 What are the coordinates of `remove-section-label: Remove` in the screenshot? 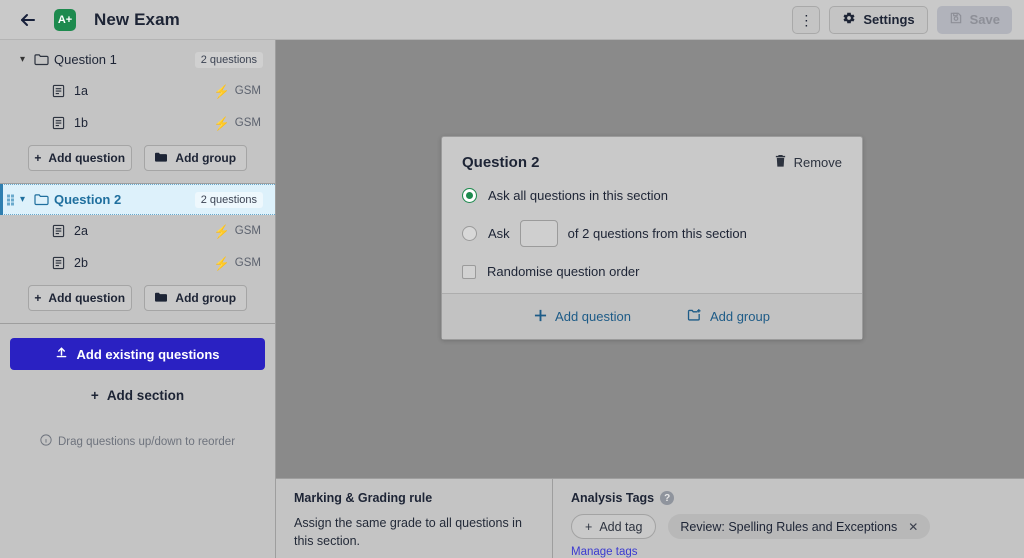 It's located at (817, 162).